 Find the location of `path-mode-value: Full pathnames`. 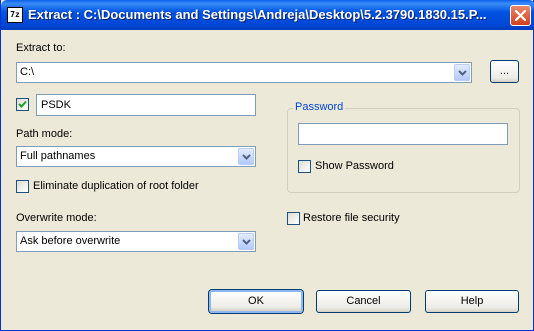

path-mode-value: Full pathnames is located at coordinates (58, 156).